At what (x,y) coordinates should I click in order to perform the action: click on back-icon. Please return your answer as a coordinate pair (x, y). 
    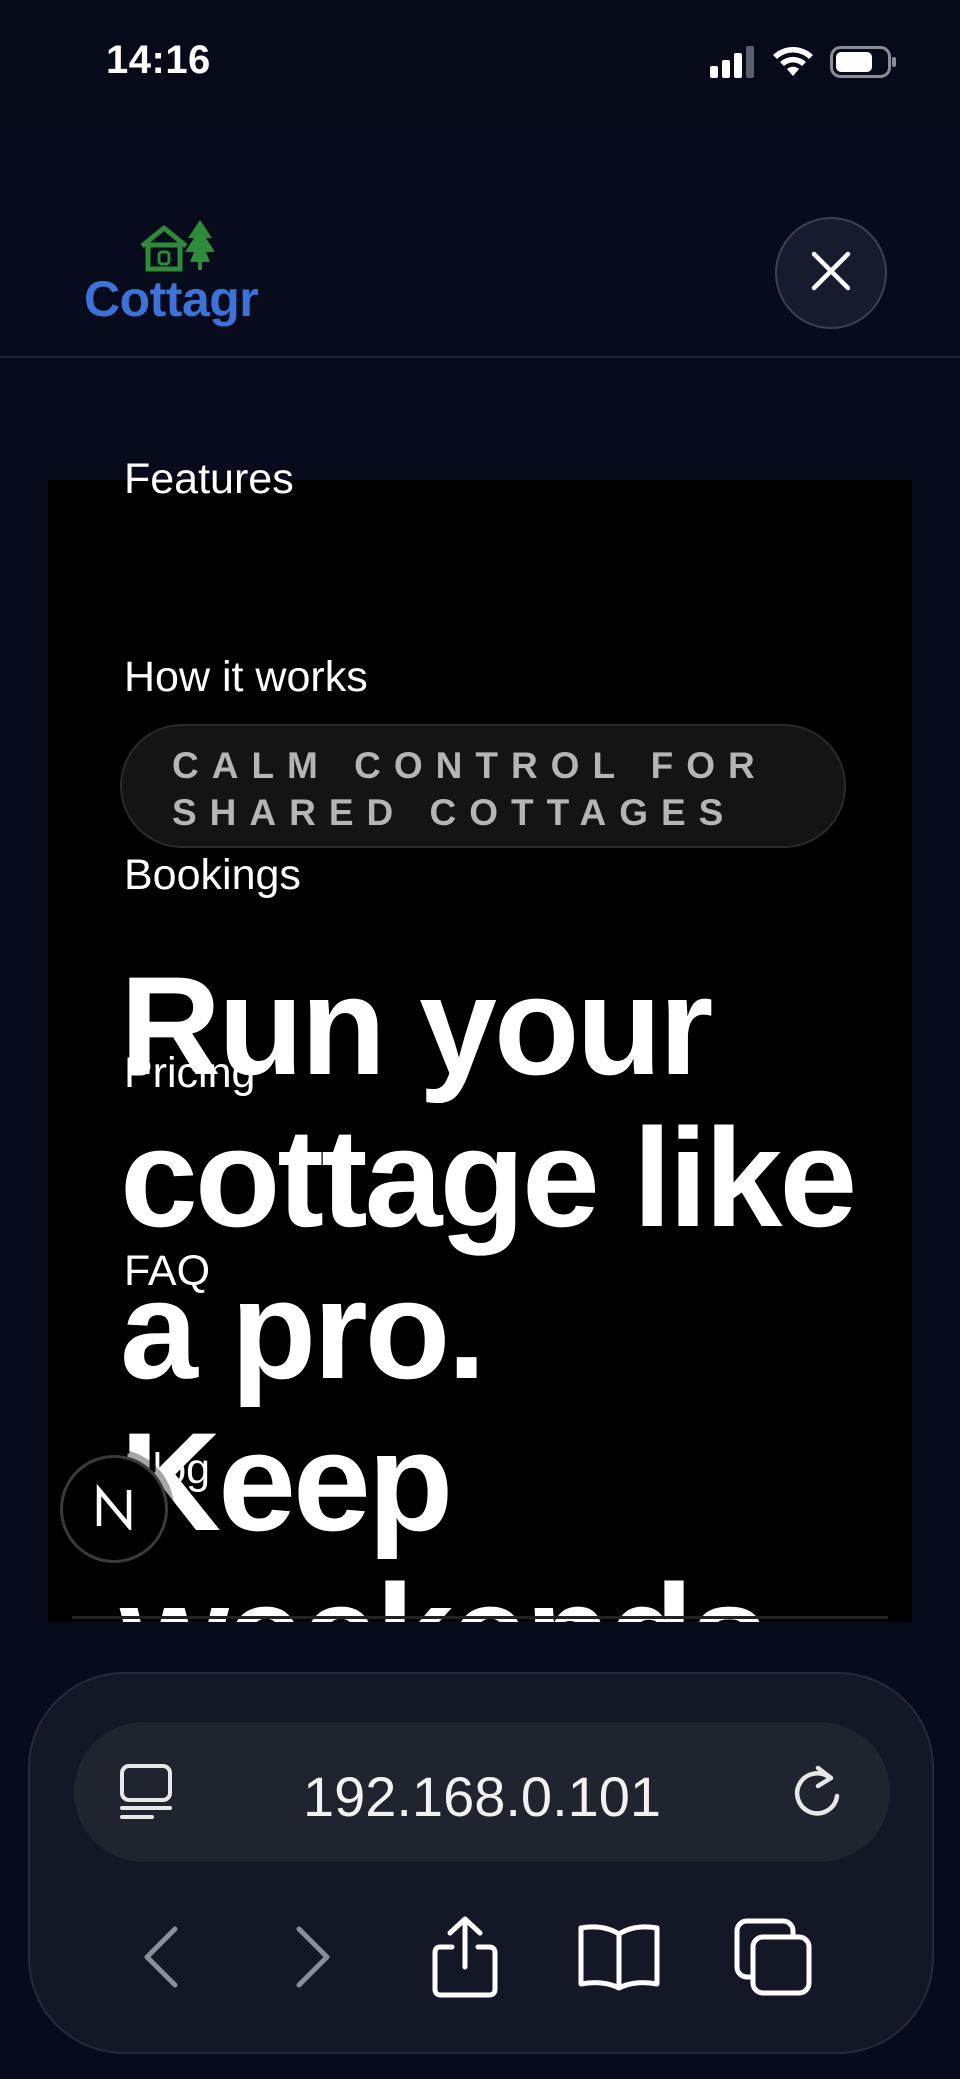
    Looking at the image, I should click on (161, 1959).